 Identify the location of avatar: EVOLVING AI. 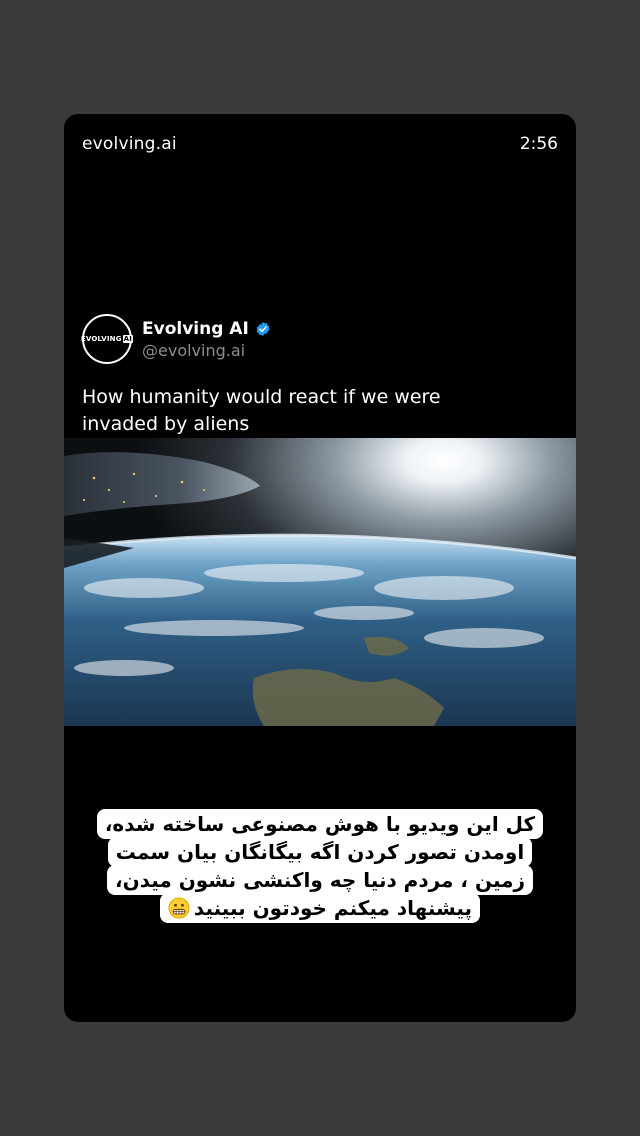
(107, 339).